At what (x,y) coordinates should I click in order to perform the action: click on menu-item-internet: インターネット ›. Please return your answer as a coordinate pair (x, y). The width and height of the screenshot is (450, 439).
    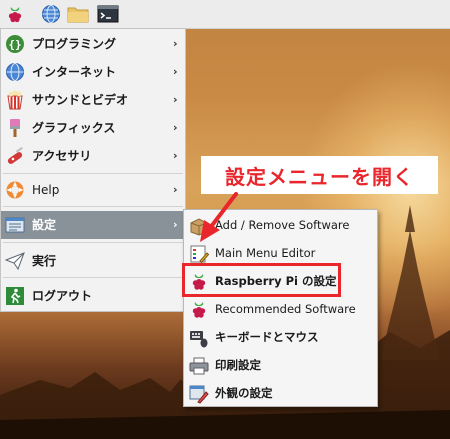
    Looking at the image, I should click on (93, 72).